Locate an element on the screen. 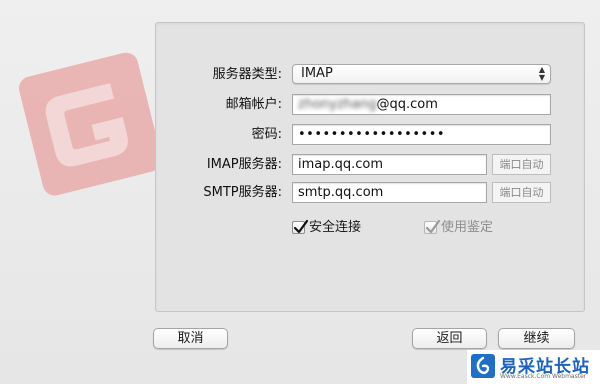  server-type-value: IMAP is located at coordinates (317, 73).